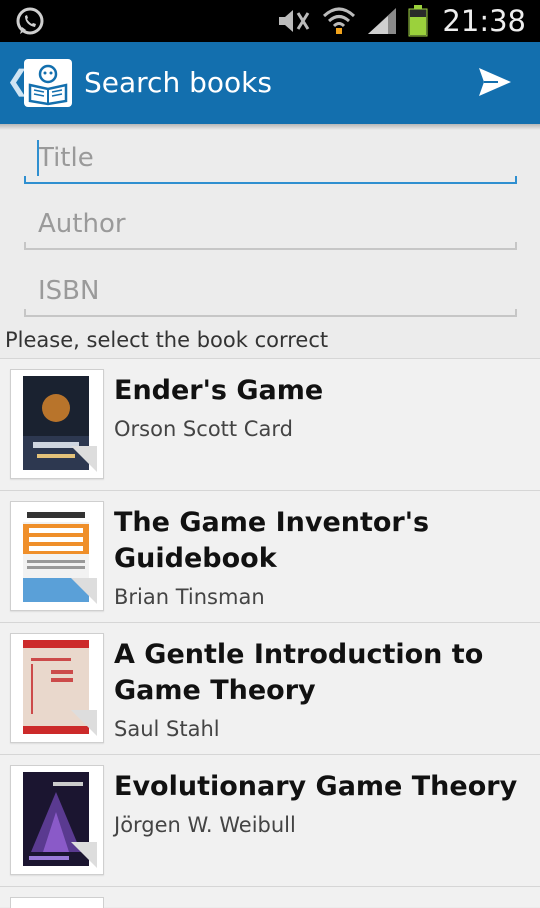  What do you see at coordinates (270, 249) in the screenshot?
I see `author-underline` at bounding box center [270, 249].